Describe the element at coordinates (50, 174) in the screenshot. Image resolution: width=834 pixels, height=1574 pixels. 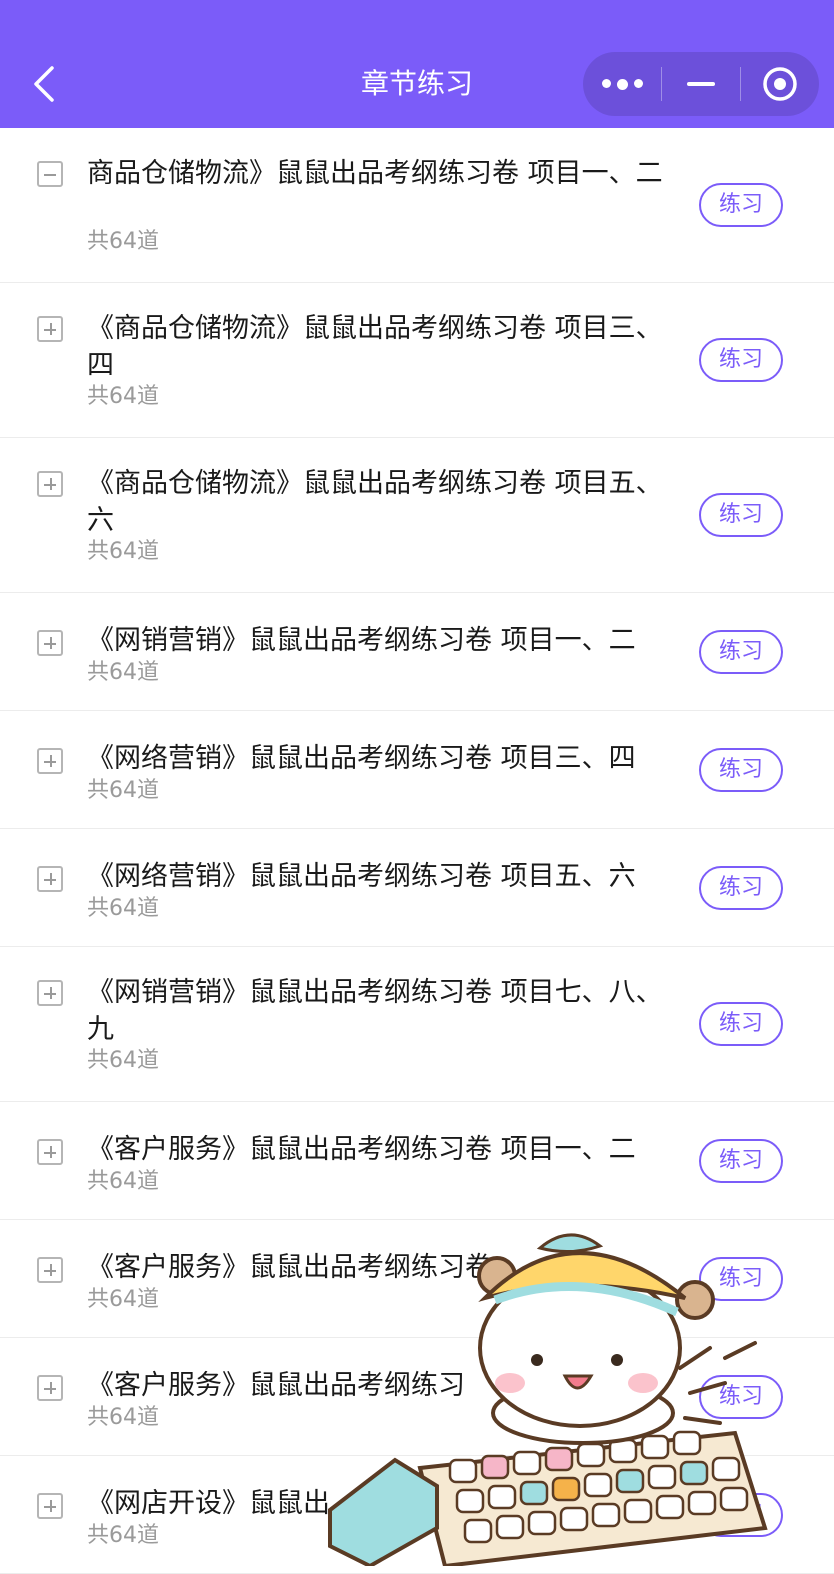
I see `collapse-icon` at that location.